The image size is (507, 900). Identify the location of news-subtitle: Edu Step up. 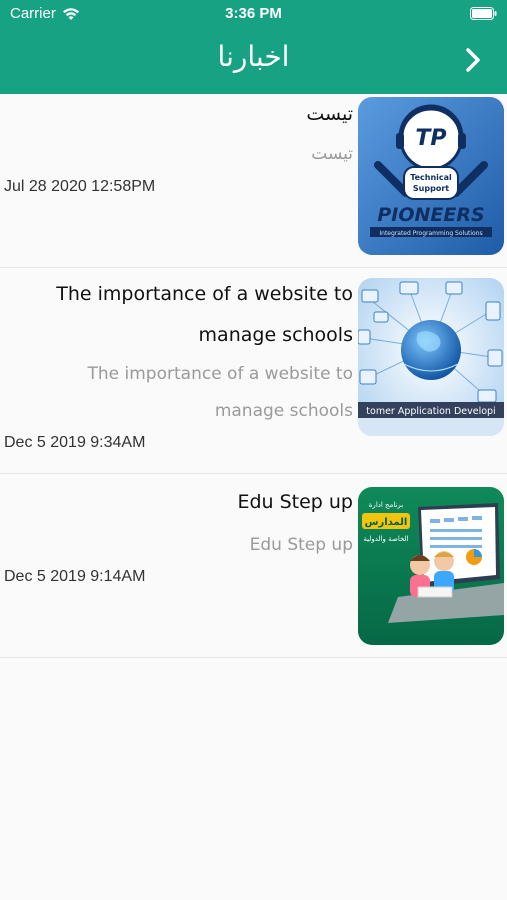
(301, 545).